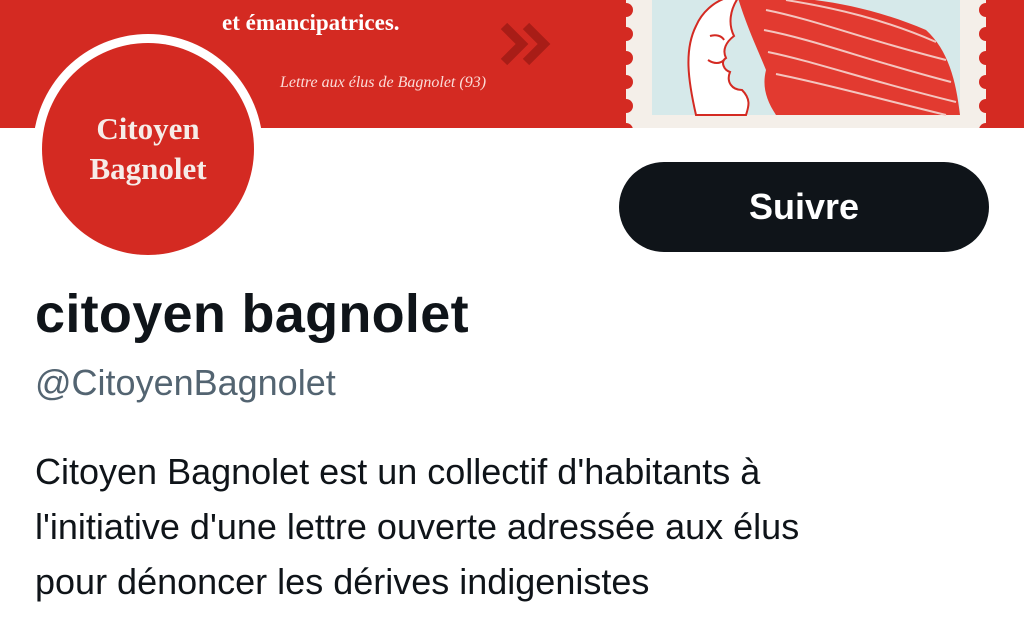  I want to click on avatar-text-line1: Citoyen, so click(148, 128).